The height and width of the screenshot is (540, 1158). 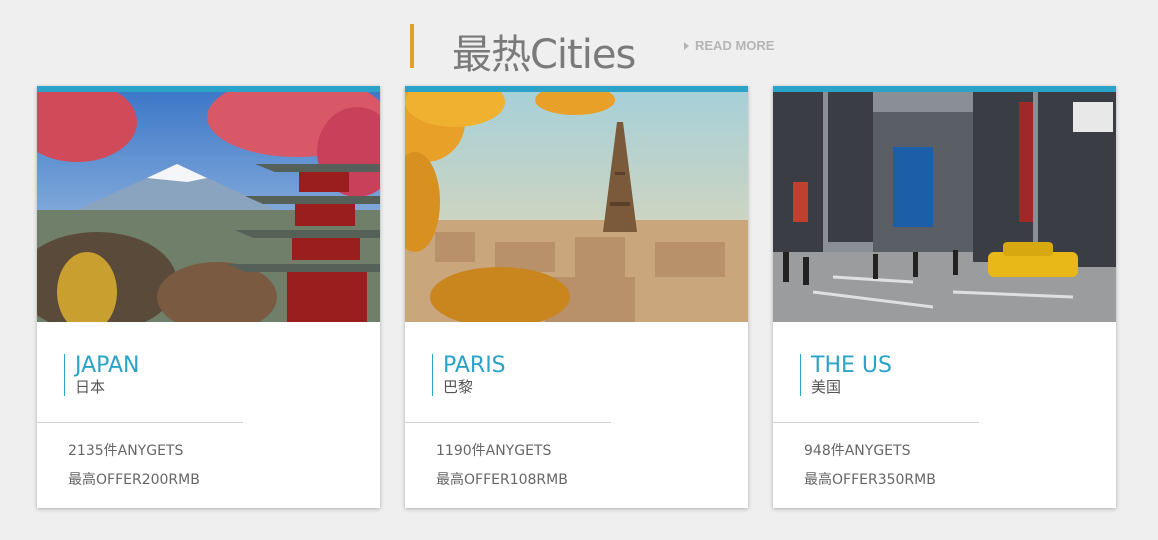 What do you see at coordinates (544, 55) in the screenshot?
I see `section-title: 最热Cities` at bounding box center [544, 55].